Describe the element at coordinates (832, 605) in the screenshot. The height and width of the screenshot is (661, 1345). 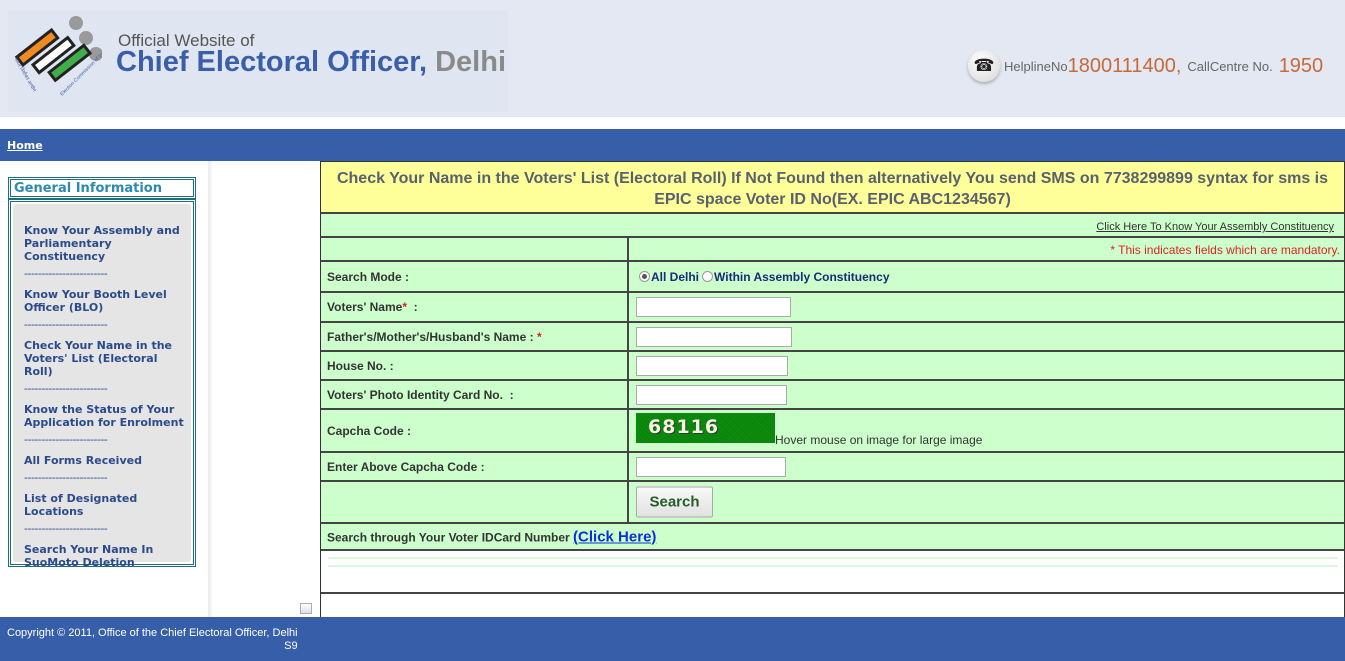
I see `empty-row` at that location.